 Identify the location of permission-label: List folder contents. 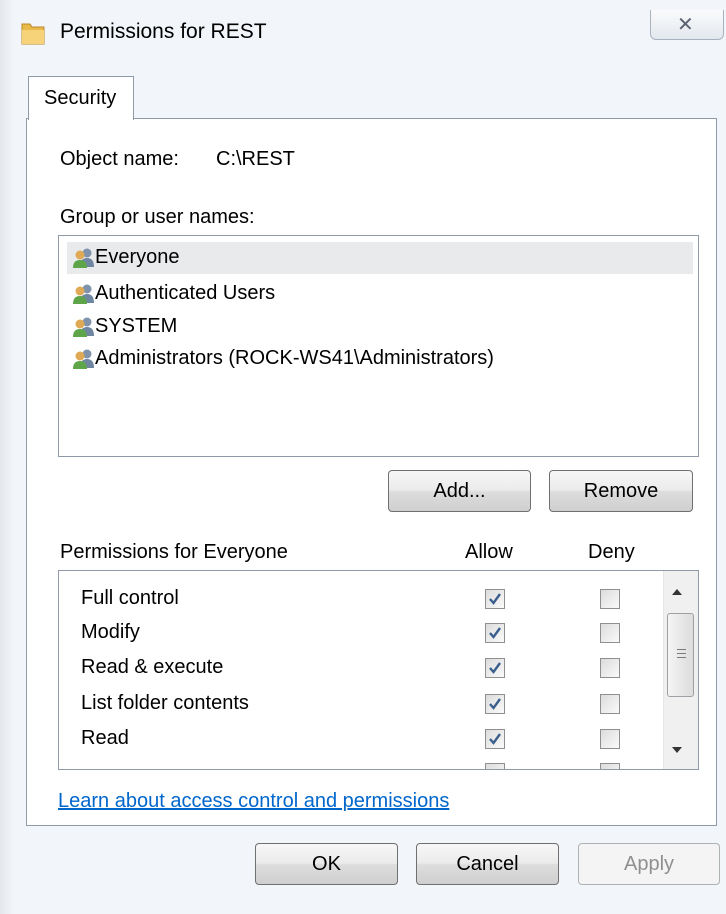
(165, 703).